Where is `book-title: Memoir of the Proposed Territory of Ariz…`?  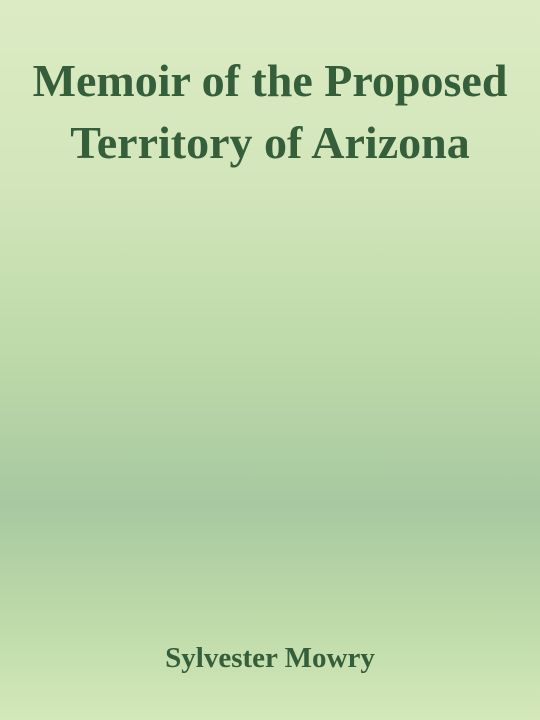
book-title: Memoir of the Proposed Territory of Ariz… is located at coordinates (270, 111).